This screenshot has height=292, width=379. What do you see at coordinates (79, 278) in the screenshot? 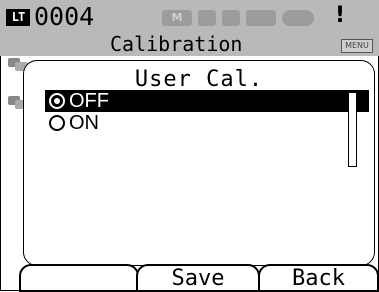
I see `softkey-left` at bounding box center [79, 278].